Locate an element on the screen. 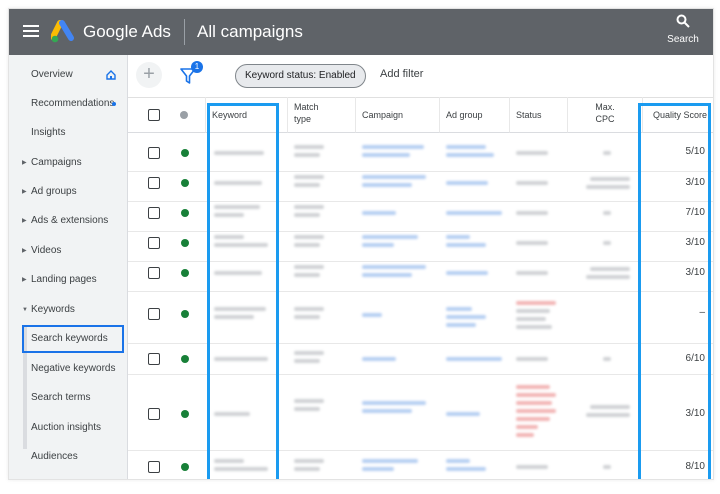 Image resolution: width=720 pixels, height=494 pixels. toolbar: + 1 Keyword status: Enabled Add filter is located at coordinates (420, 76).